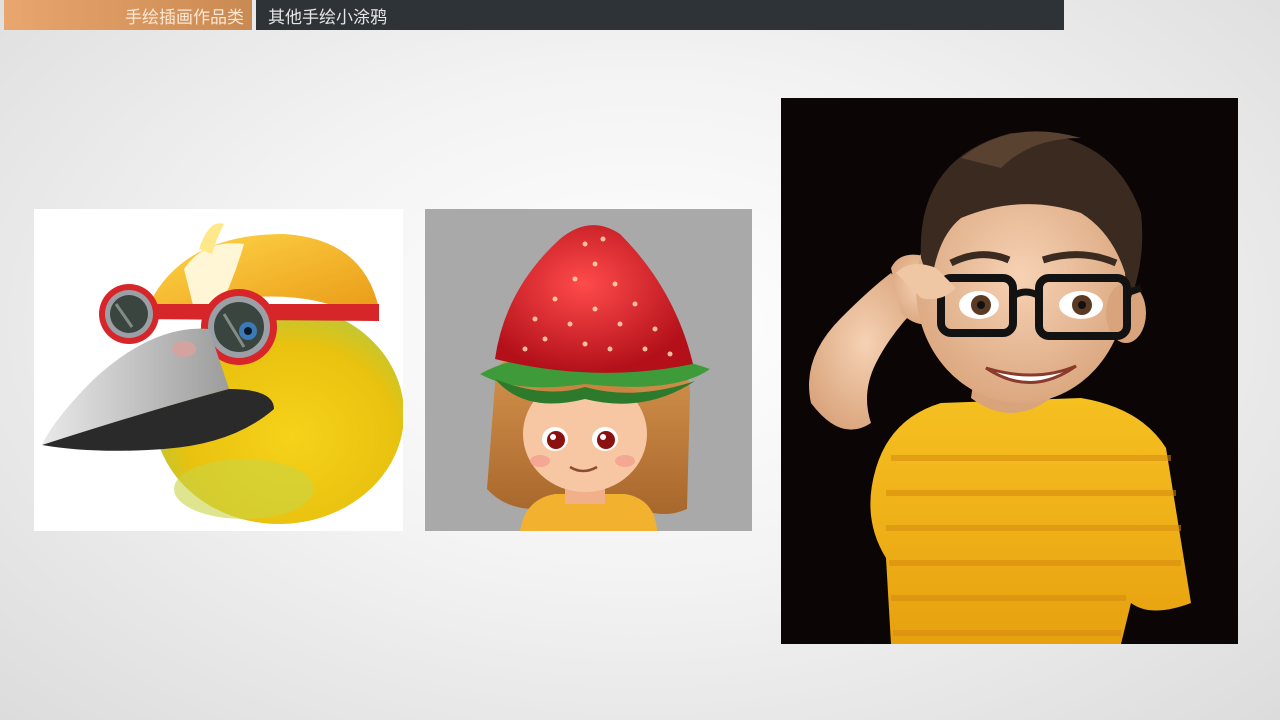 This screenshot has width=1280, height=720. I want to click on bird-illustration, so click(218, 370).